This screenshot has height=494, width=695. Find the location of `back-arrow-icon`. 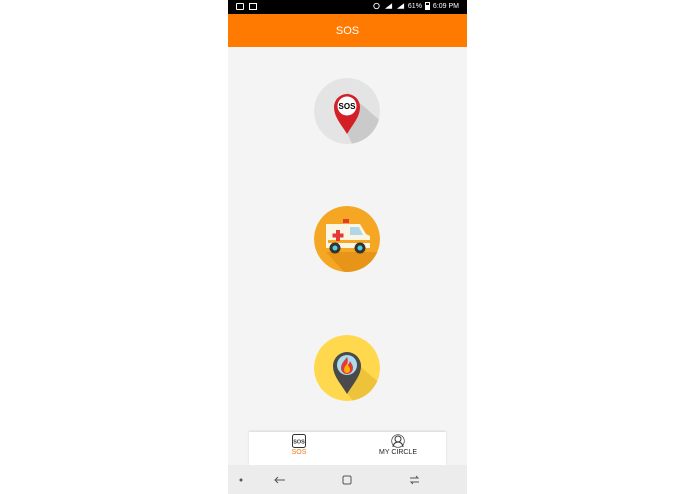

back-arrow-icon is located at coordinates (280, 479).